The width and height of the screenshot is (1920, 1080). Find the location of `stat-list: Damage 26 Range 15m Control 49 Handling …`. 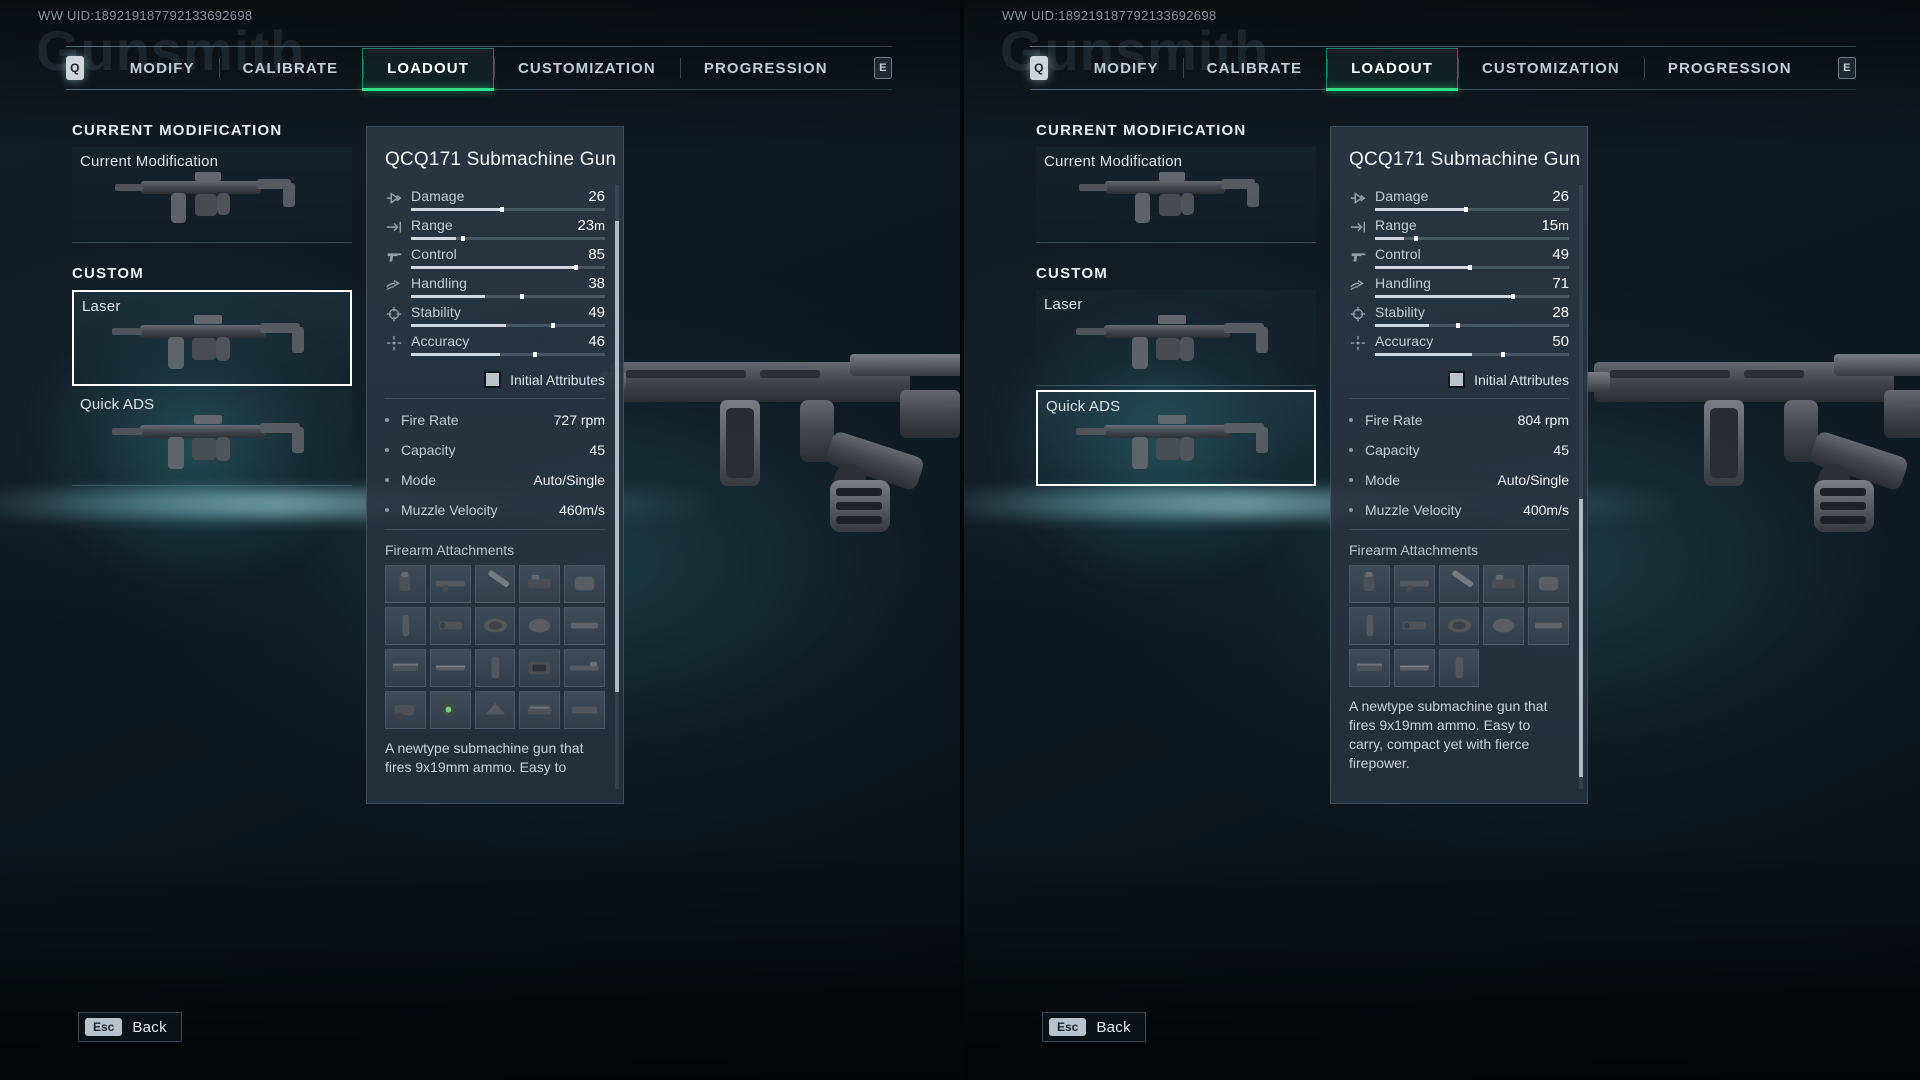

stat-list: Damage 26 Range 15m Control 49 Handling … is located at coordinates (1459, 274).